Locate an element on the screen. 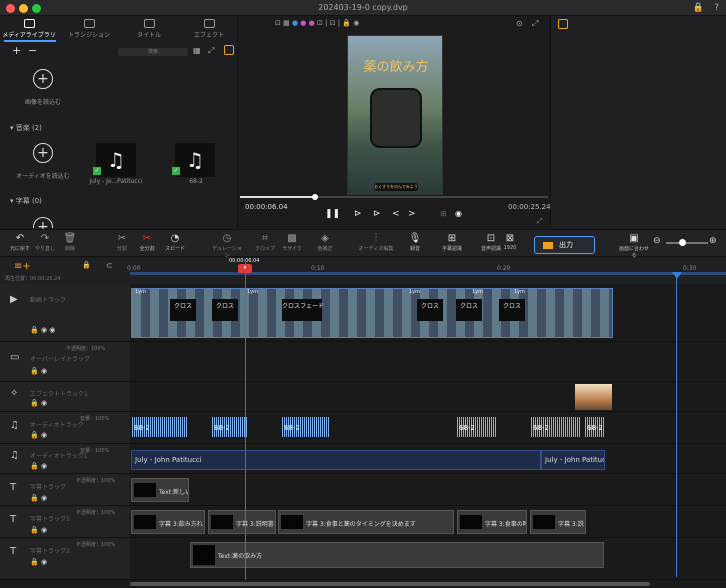  volume-icon: ◉ is located at coordinates (458, 213).